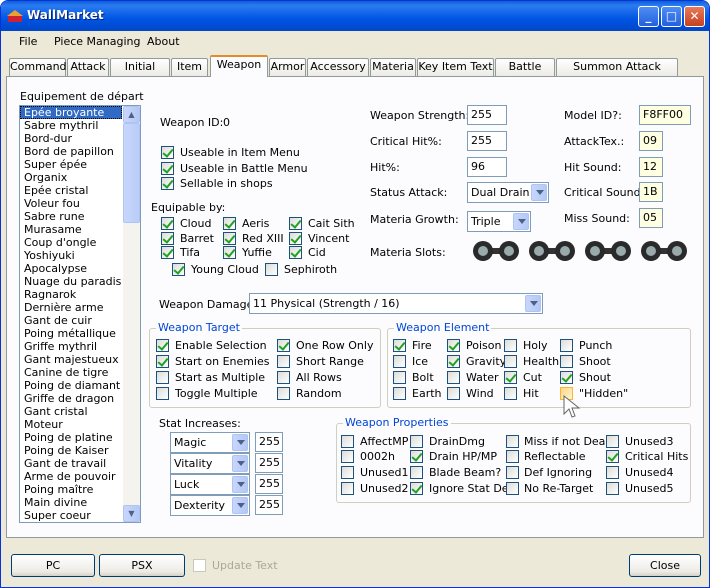 The image size is (710, 588). Describe the element at coordinates (566, 377) in the screenshot. I see `element-shout-checkbox` at that location.